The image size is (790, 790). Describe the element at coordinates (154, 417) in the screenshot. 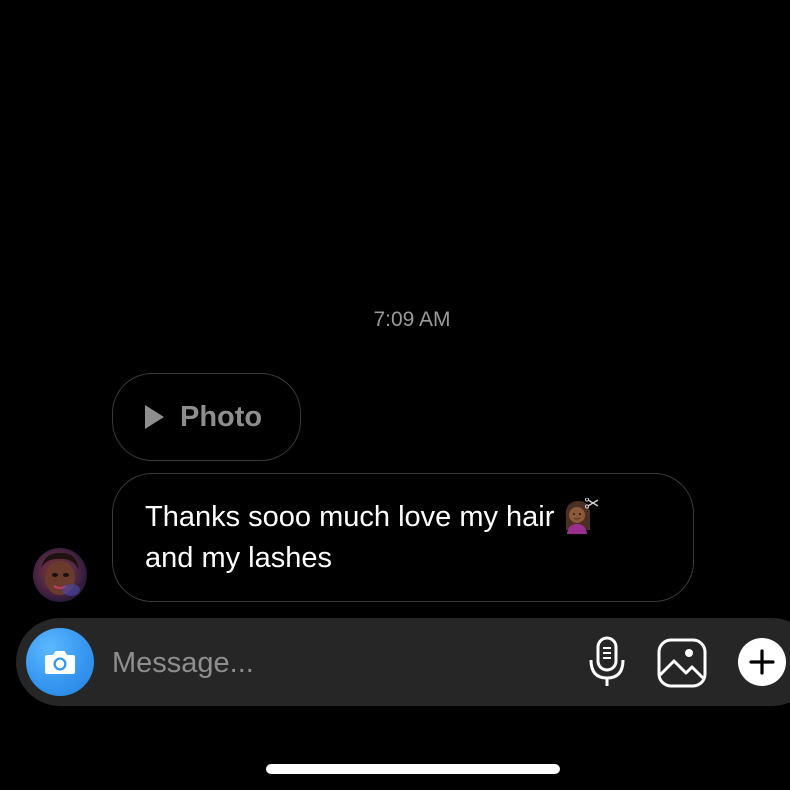

I see `play-icon` at that location.